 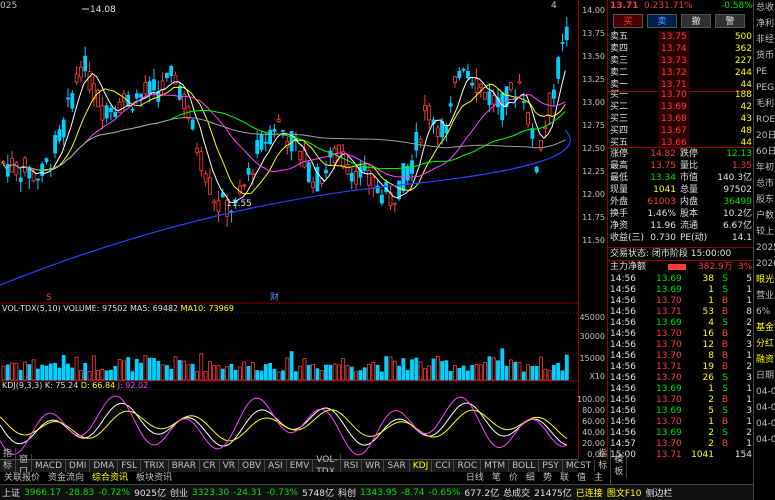 What do you see at coordinates (694, 238) in the screenshot?
I see `stat-label: PE(动)` at bounding box center [694, 238].